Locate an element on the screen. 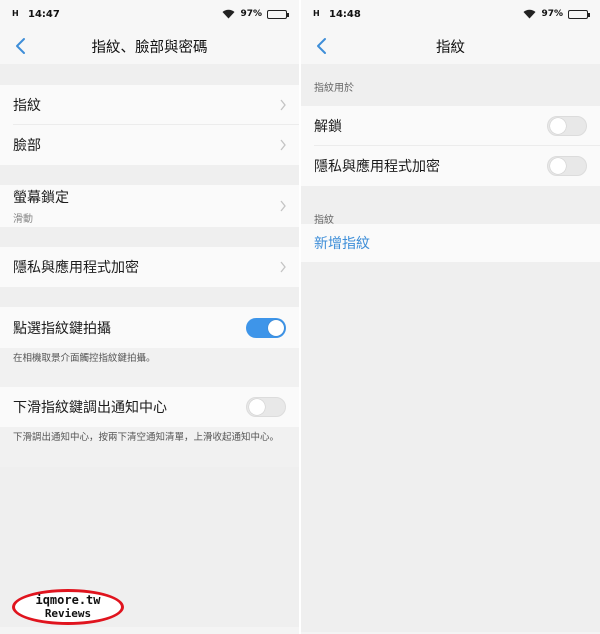  watermark-logo: iqmore.tw Reviews is located at coordinates (68, 607).